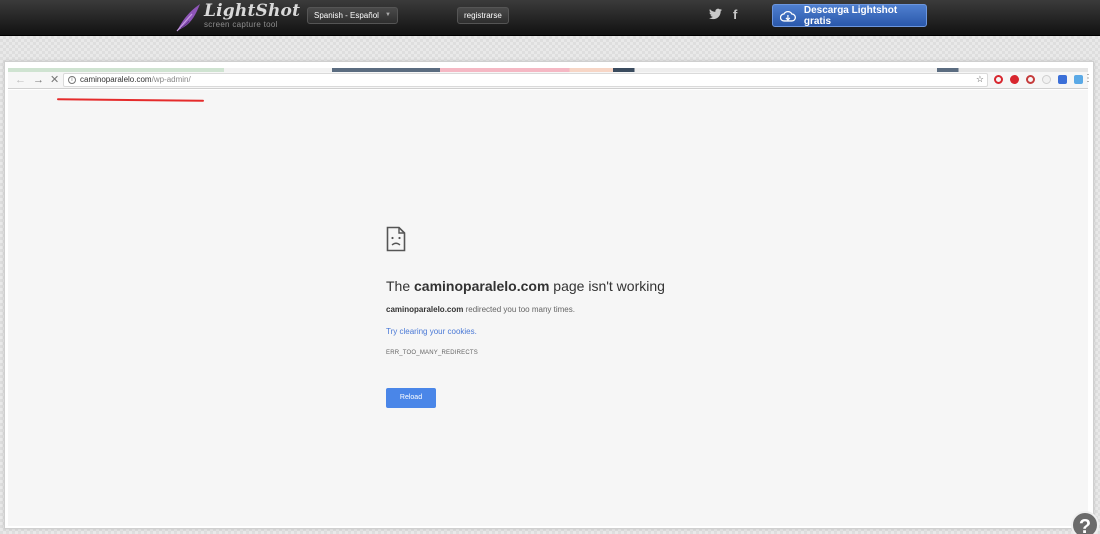  I want to click on help-button: ?, so click(1085, 522).